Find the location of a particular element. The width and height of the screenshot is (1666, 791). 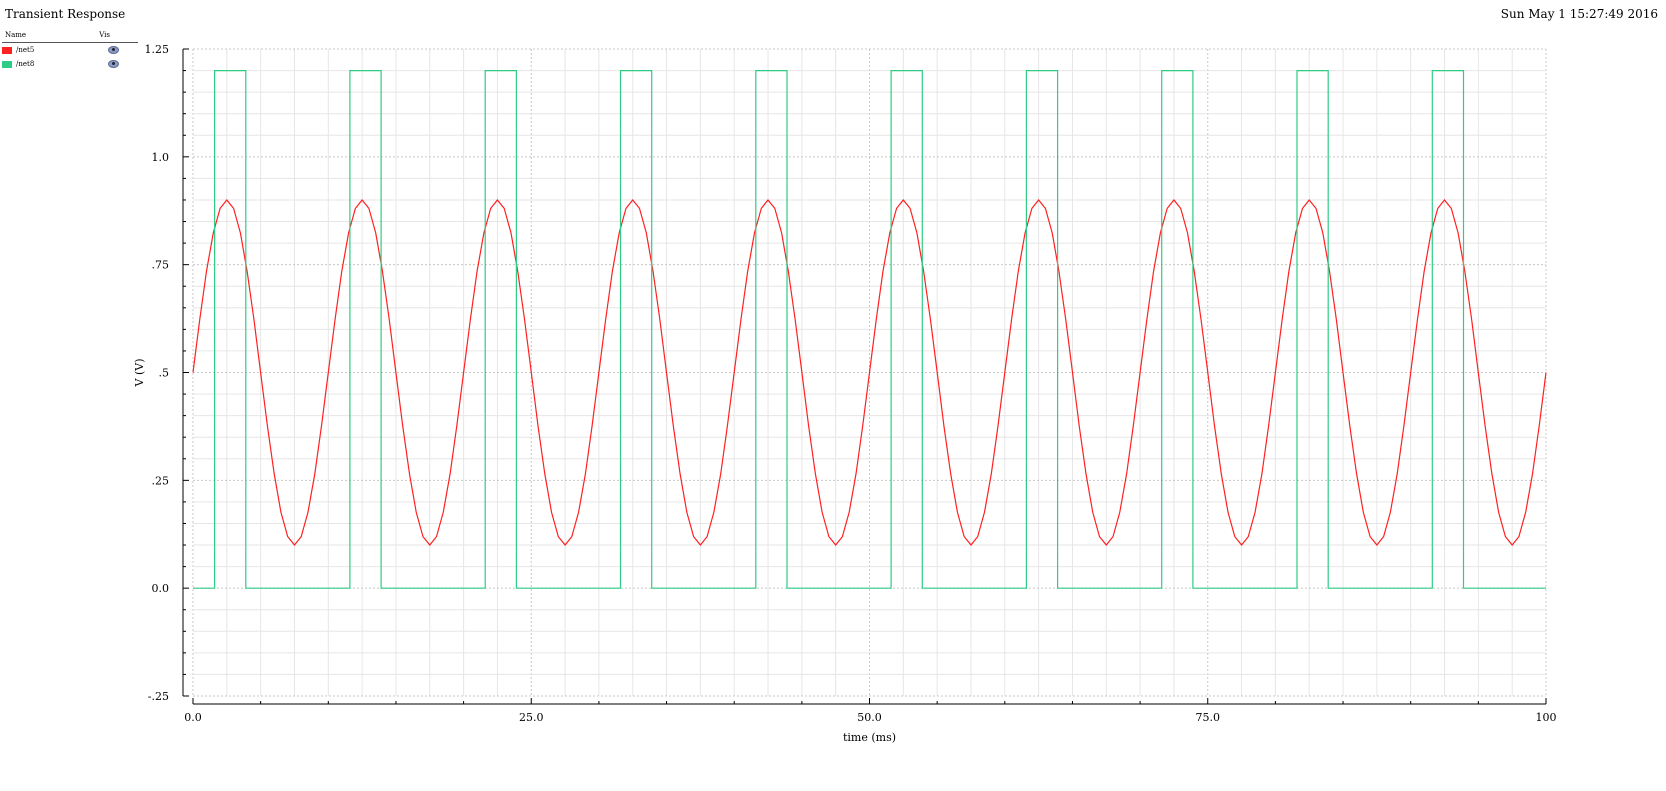

y-tick-label: 0.0 is located at coordinates (161, 588).